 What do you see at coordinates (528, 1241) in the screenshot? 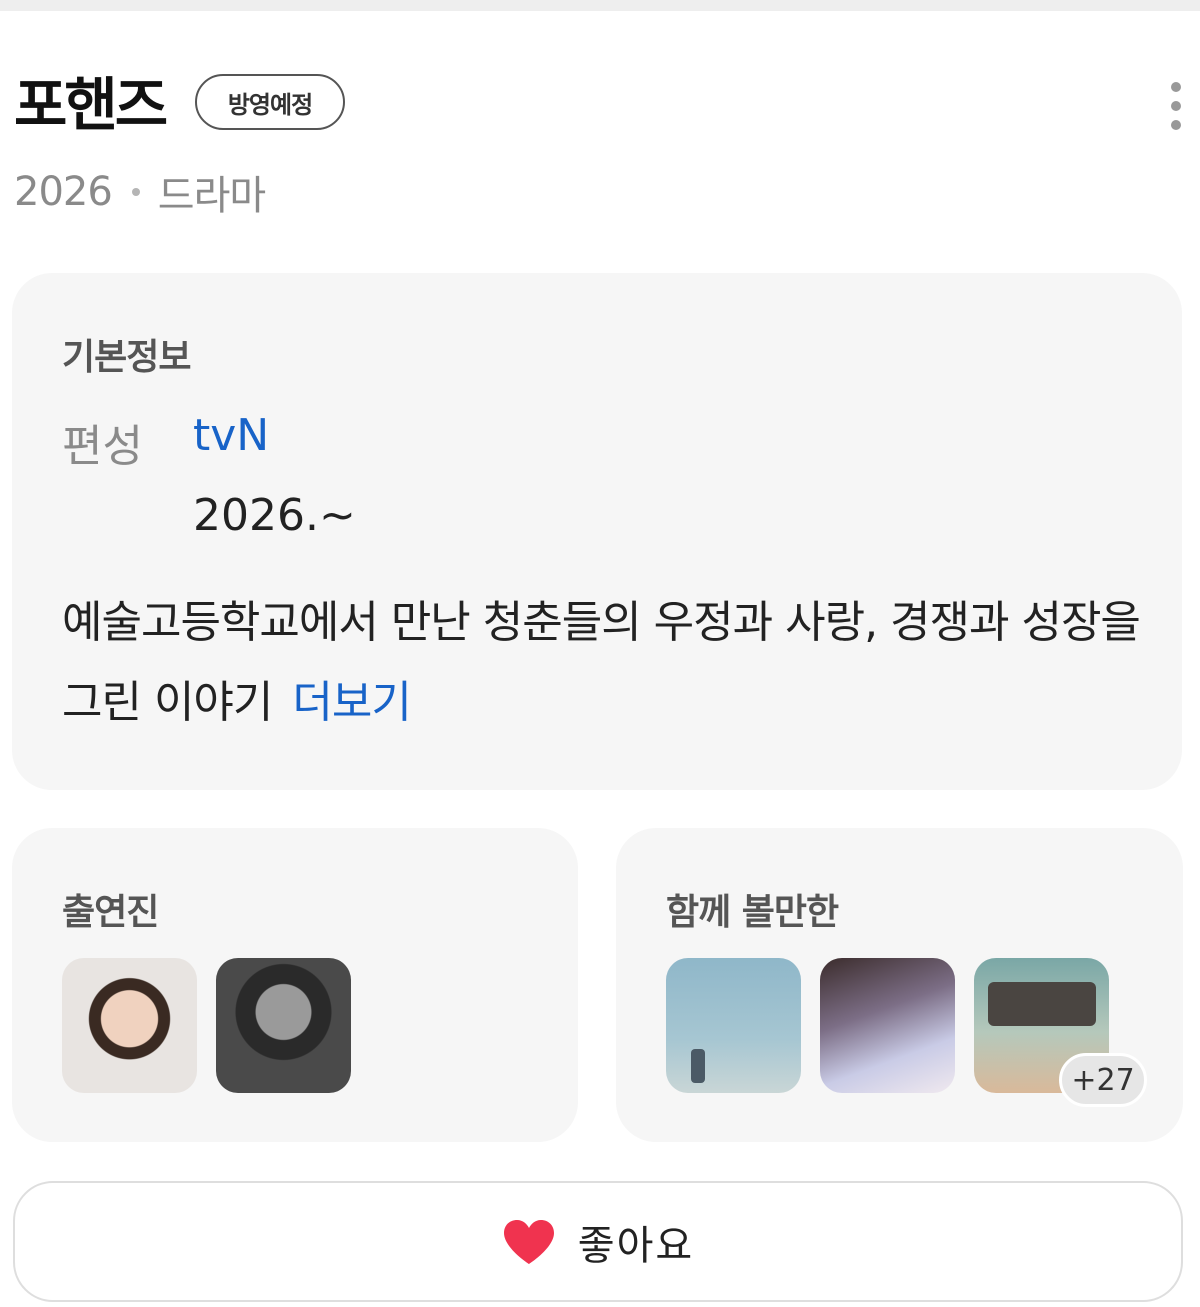
I see `heart-icon` at bounding box center [528, 1241].